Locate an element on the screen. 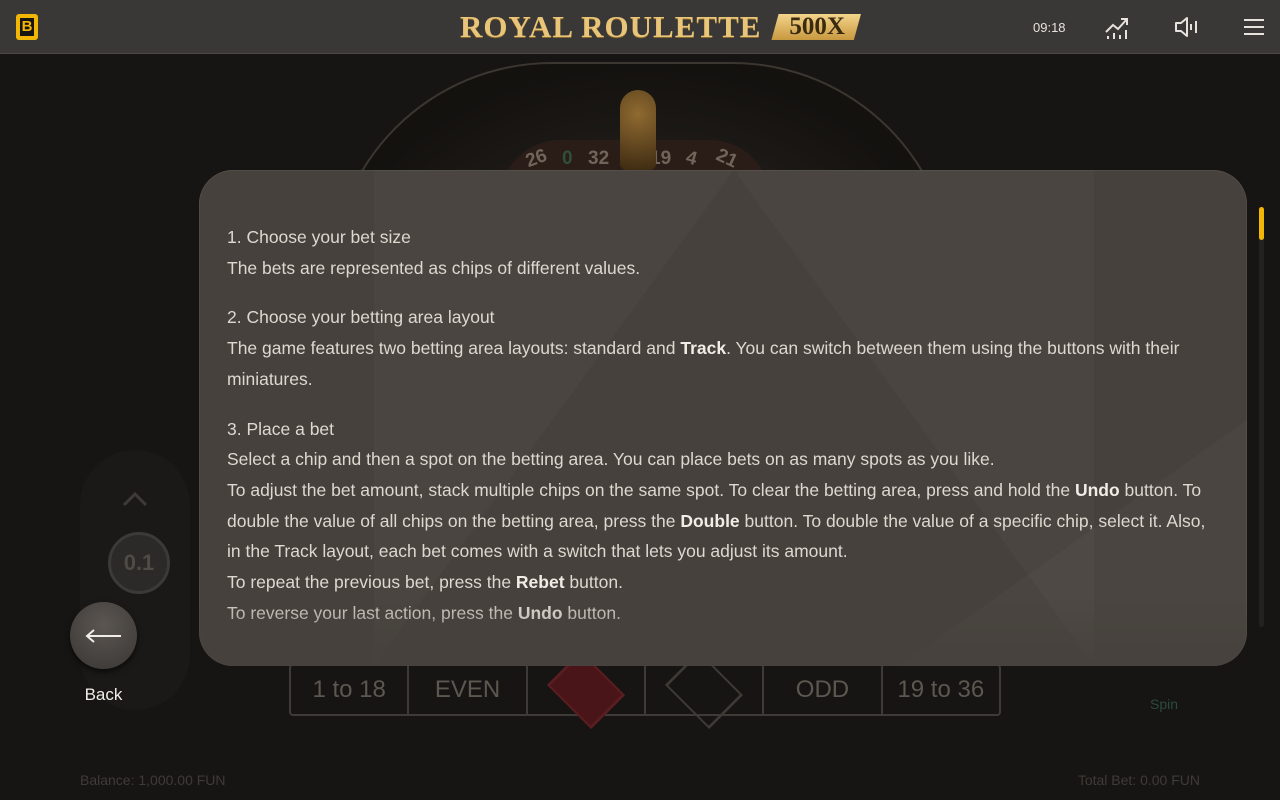  rules-section-heading: 2. Choose your betting area layout is located at coordinates (361, 317).